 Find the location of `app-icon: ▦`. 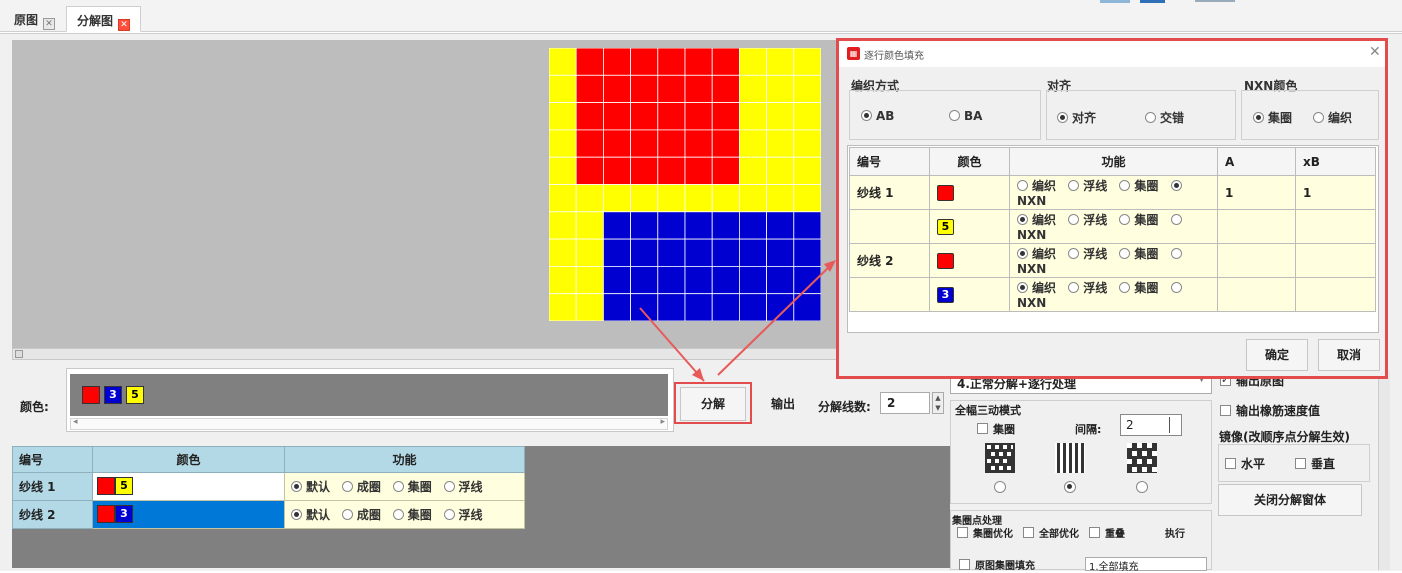

app-icon: ▦ is located at coordinates (853, 53).